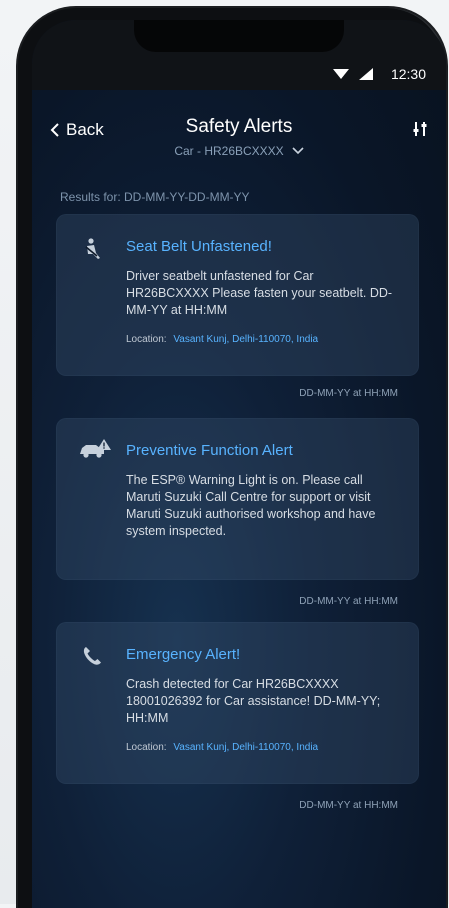 This screenshot has height=908, width=449. Describe the element at coordinates (92, 251) in the screenshot. I see `seatbelt-icon` at that location.